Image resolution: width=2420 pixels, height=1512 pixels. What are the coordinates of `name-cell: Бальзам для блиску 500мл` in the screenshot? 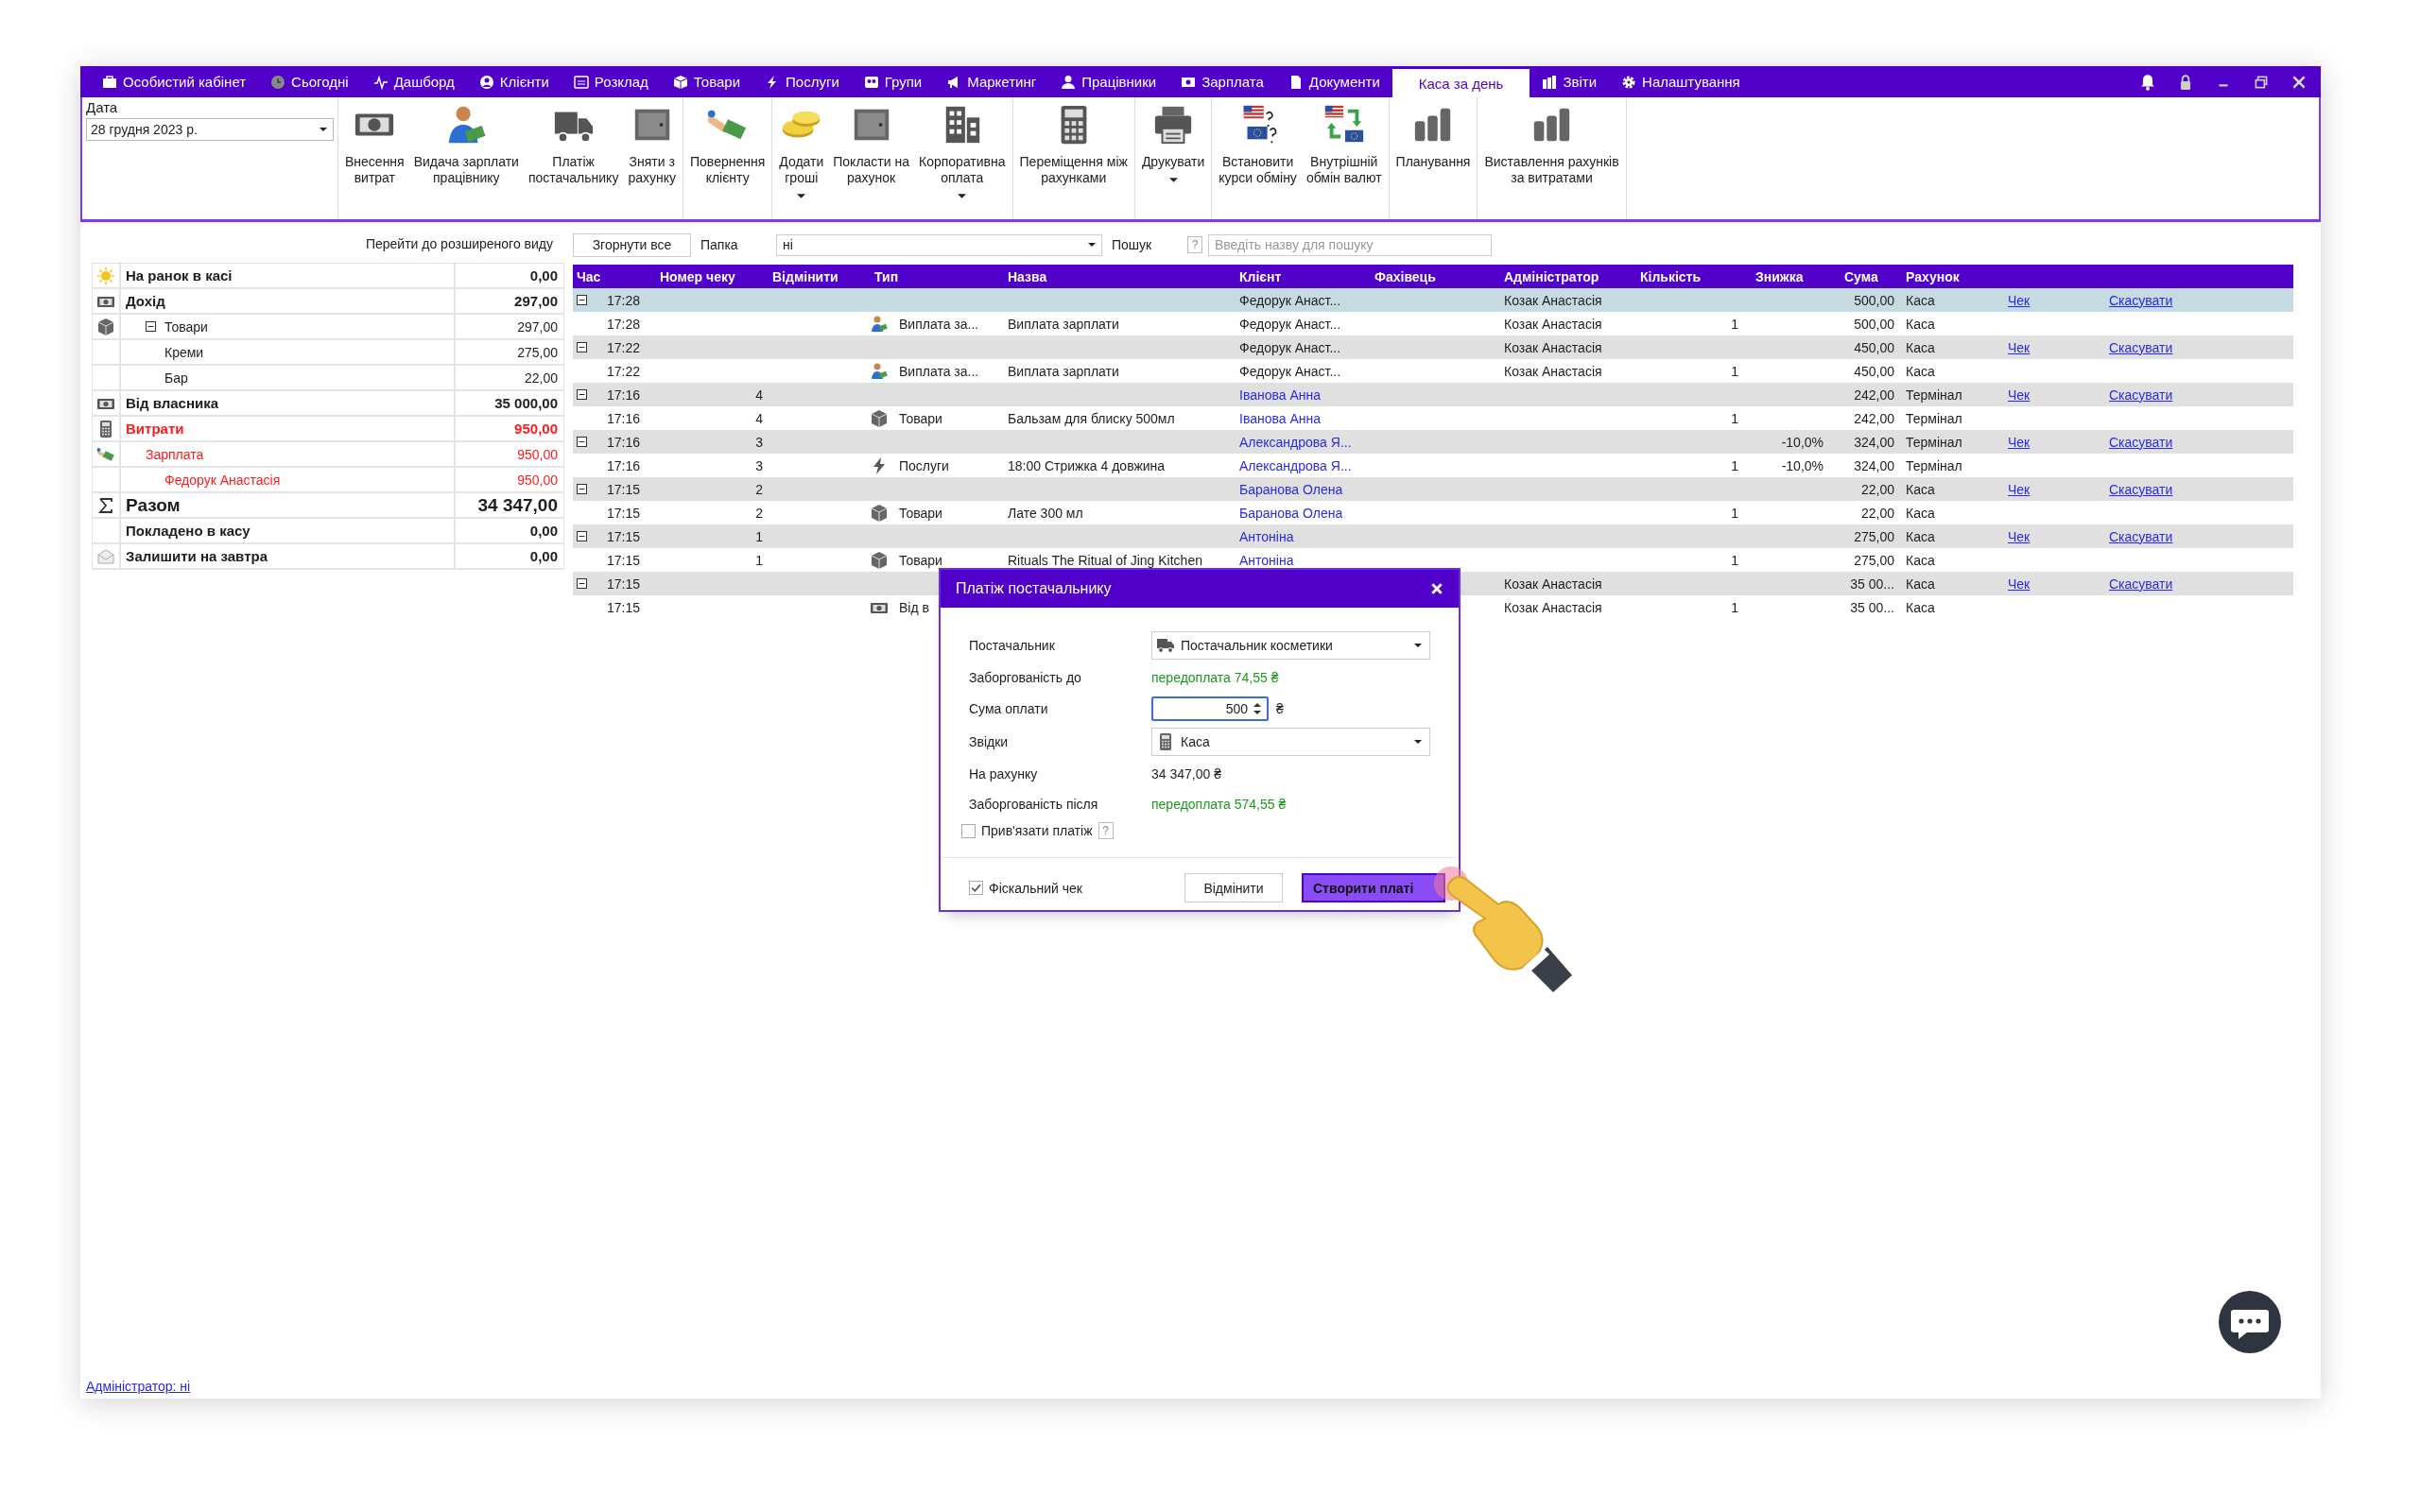 It's located at (1091, 418).